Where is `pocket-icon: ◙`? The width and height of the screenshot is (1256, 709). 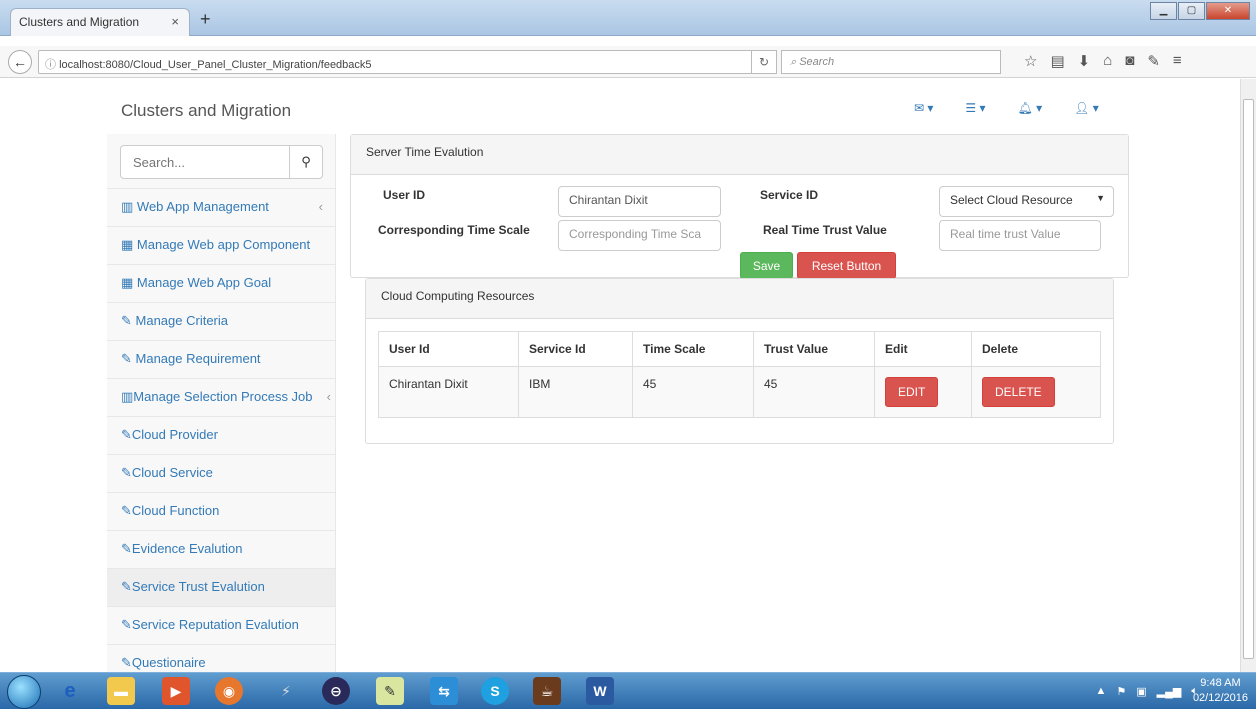 pocket-icon: ◙ is located at coordinates (1129, 61).